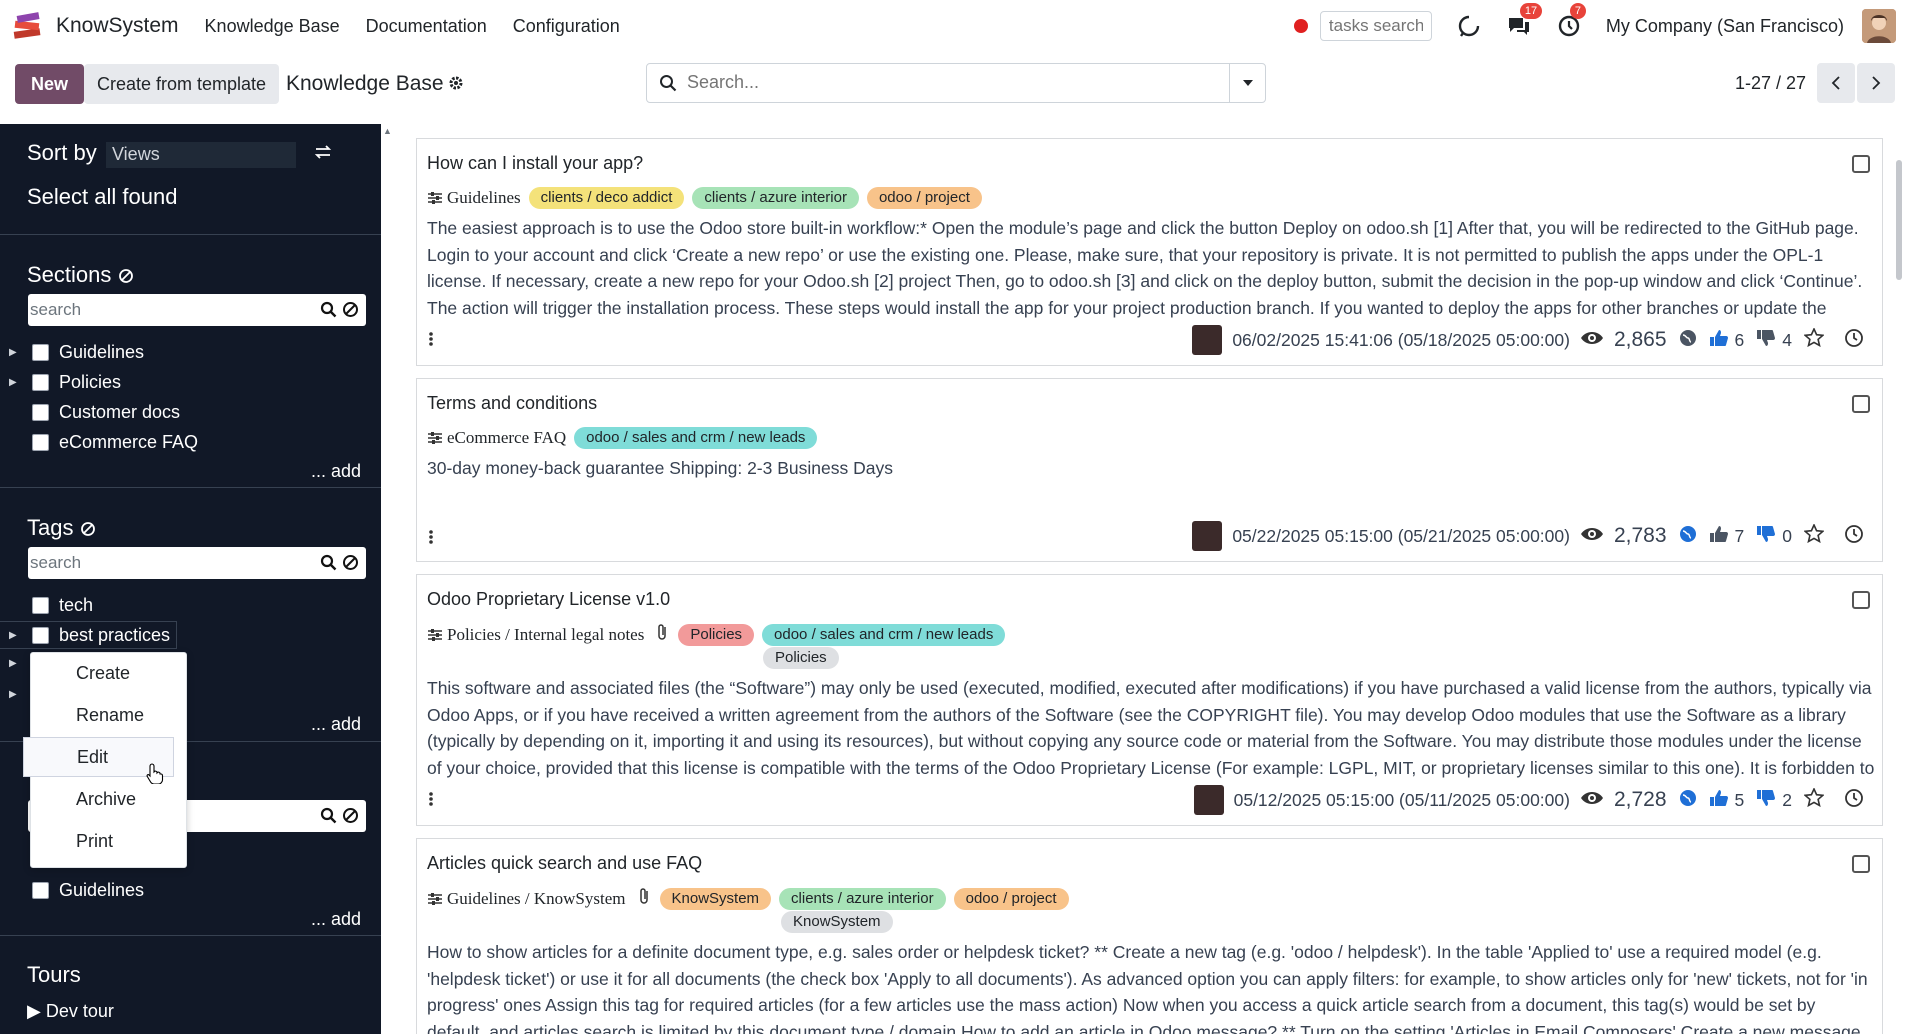 This screenshot has height=1034, width=1906. Describe the element at coordinates (1524, 21) in the screenshot. I see `messages-icon: 17` at that location.